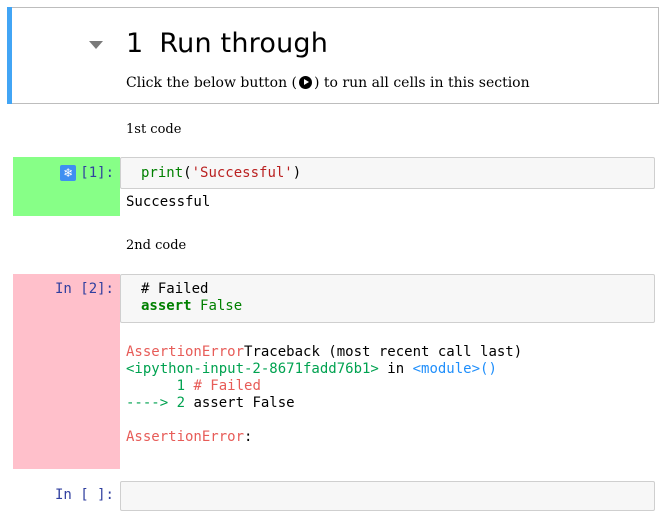 Image resolution: width=668 pixels, height=519 pixels. What do you see at coordinates (227, 386) in the screenshot?
I see `traceback-comment: # Failed` at bounding box center [227, 386].